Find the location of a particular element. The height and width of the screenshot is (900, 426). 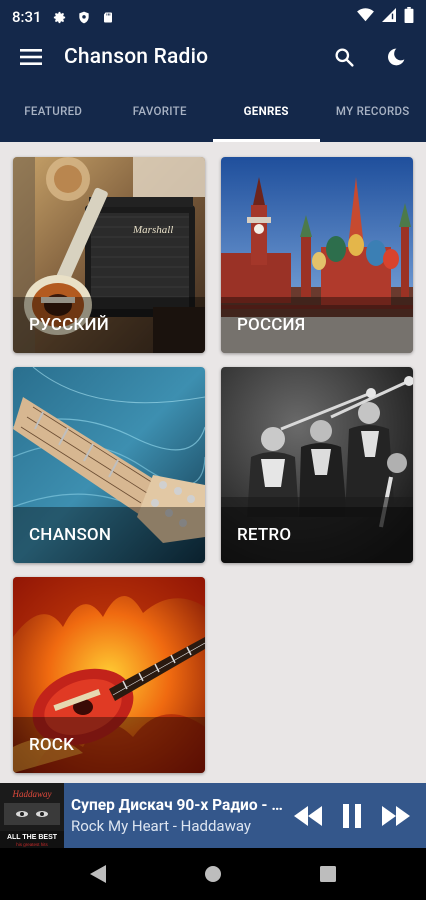

status-time: 8:31 is located at coordinates (27, 17).